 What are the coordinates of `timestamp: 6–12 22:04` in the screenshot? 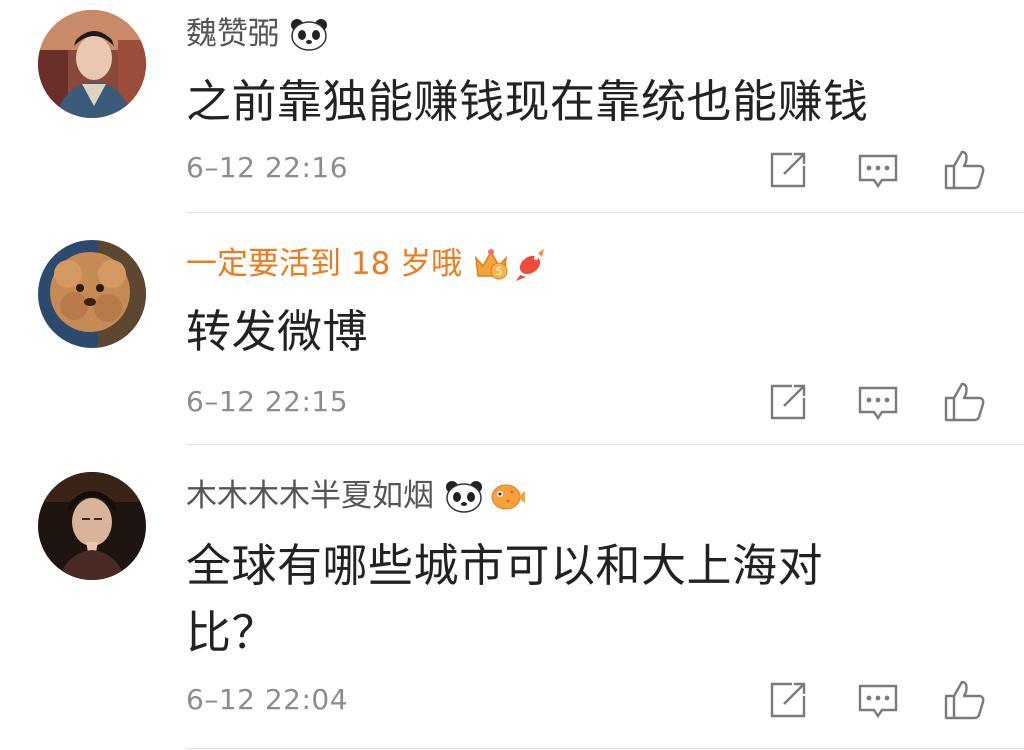 It's located at (267, 699).